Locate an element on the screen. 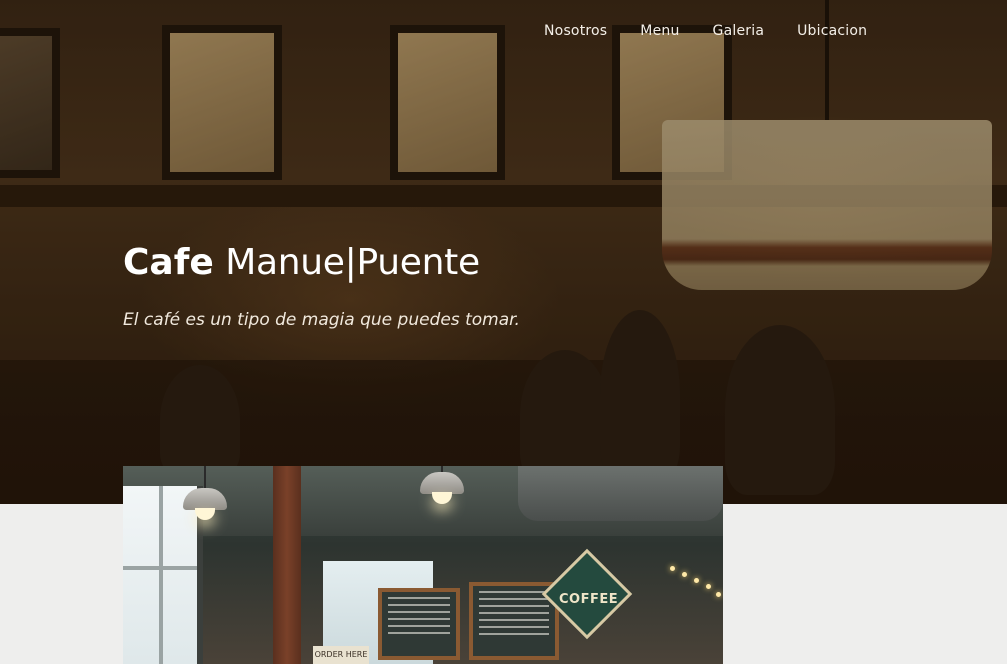 Image resolution: width=1007 pixels, height=664 pixels. site-title: Cafe Manue|Puente is located at coordinates (301, 263).